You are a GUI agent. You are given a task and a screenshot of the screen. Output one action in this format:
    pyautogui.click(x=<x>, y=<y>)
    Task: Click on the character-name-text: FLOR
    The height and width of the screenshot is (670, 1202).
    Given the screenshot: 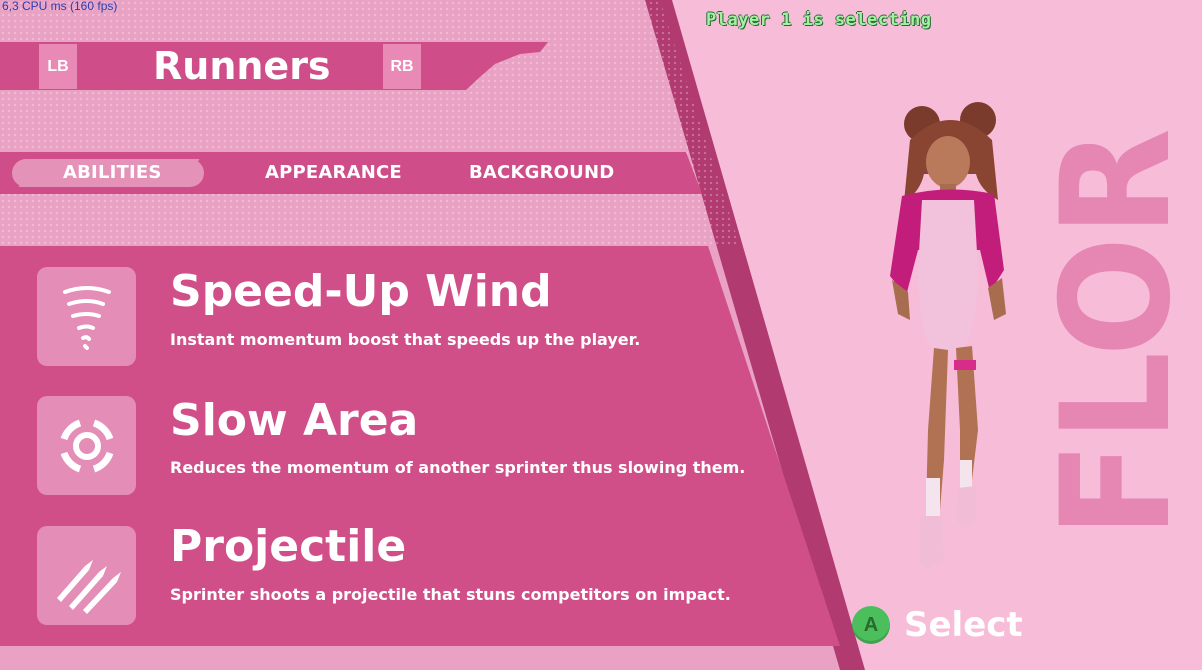 What is the action you would take?
    pyautogui.click(x=1125, y=333)
    